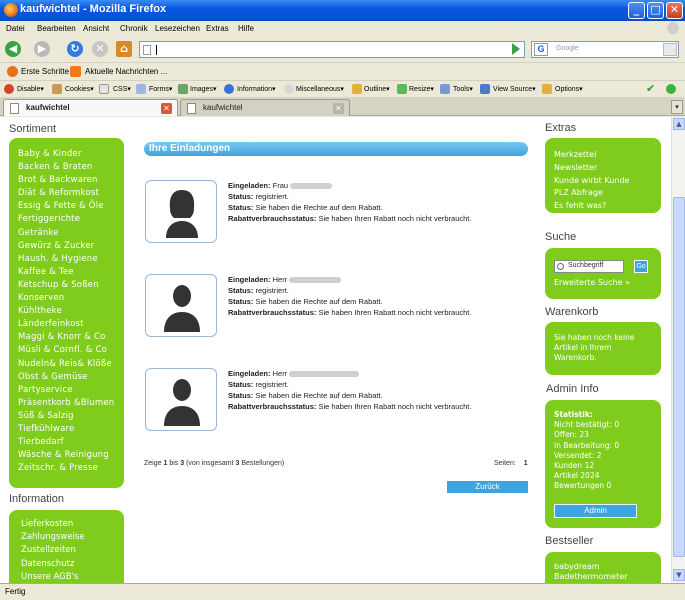 The height and width of the screenshot is (600, 685). I want to click on category-link: Getränke, so click(71, 233).